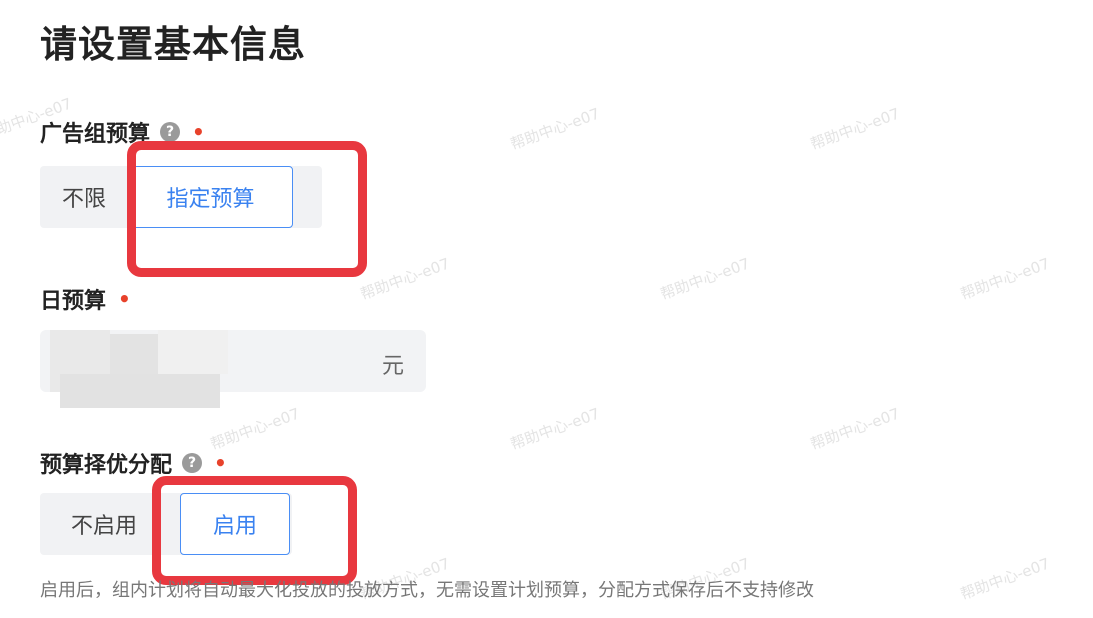 The width and height of the screenshot is (1093, 618). What do you see at coordinates (233, 369) in the screenshot?
I see `daily-budget-input: 元` at bounding box center [233, 369].